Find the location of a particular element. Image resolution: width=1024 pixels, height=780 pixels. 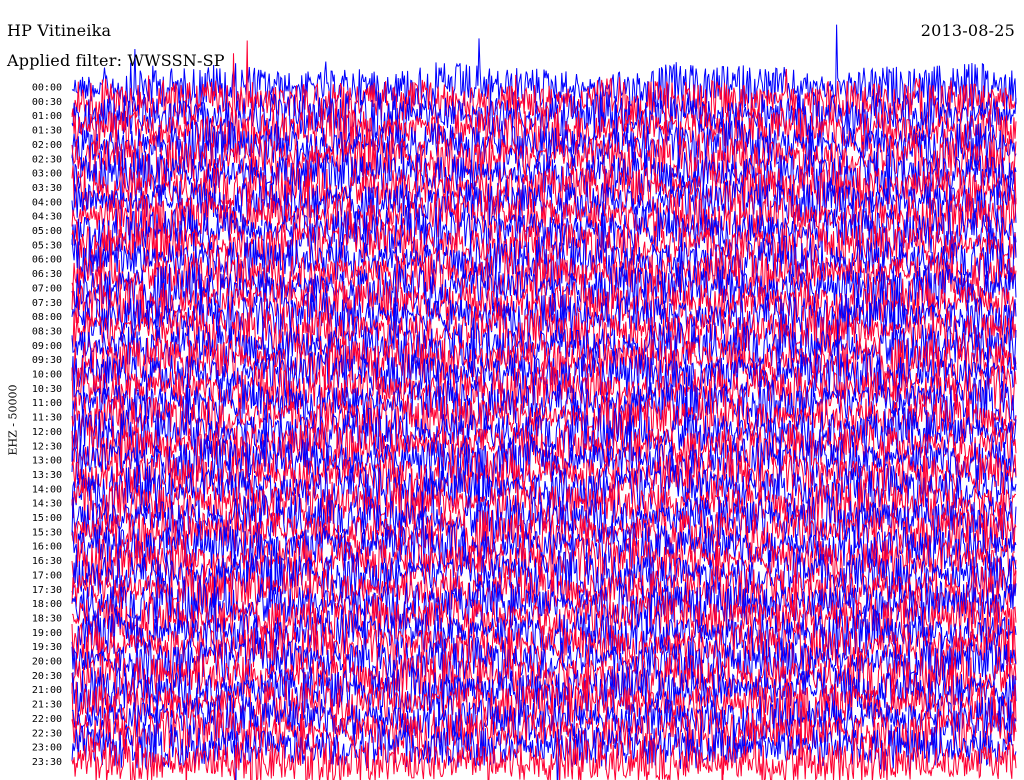

row-label: 01:30 is located at coordinates (47, 131).